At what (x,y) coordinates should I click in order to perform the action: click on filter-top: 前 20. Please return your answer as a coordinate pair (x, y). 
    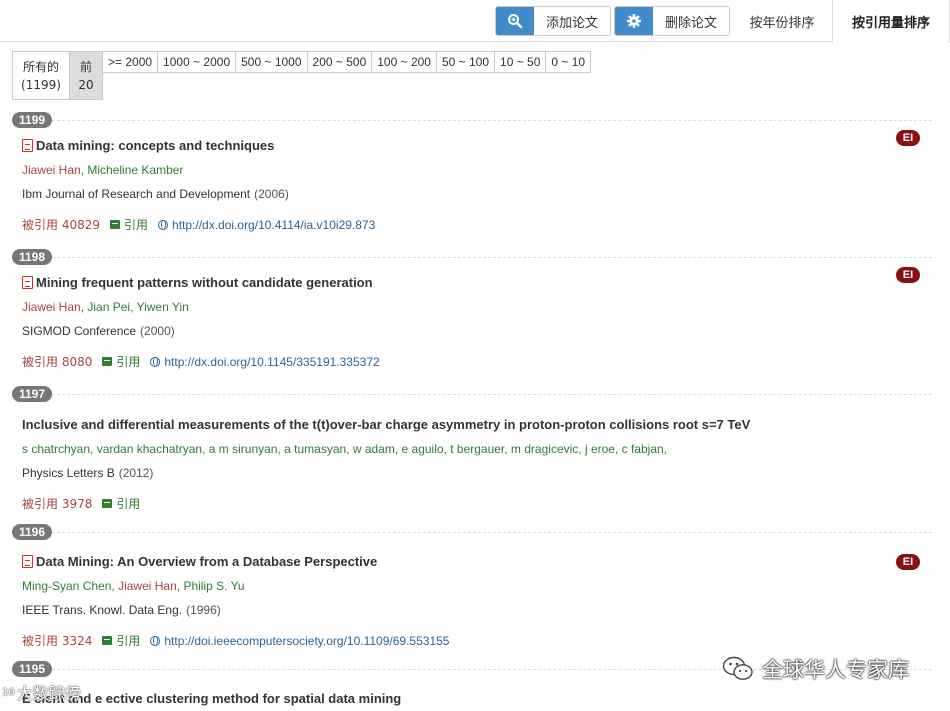
    Looking at the image, I should click on (86, 75).